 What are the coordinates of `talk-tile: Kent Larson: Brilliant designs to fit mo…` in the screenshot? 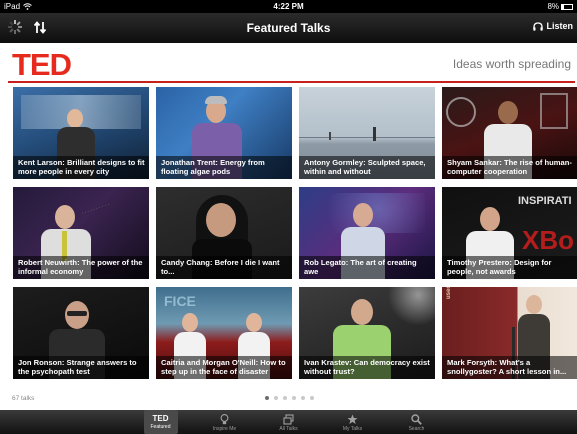 It's located at (81, 133).